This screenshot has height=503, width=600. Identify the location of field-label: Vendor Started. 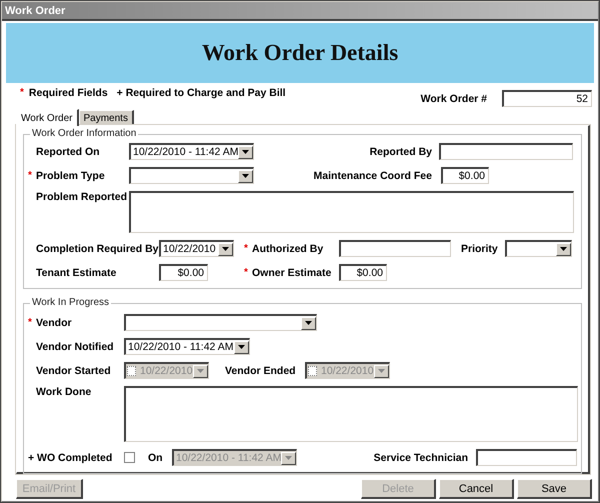
(74, 370).